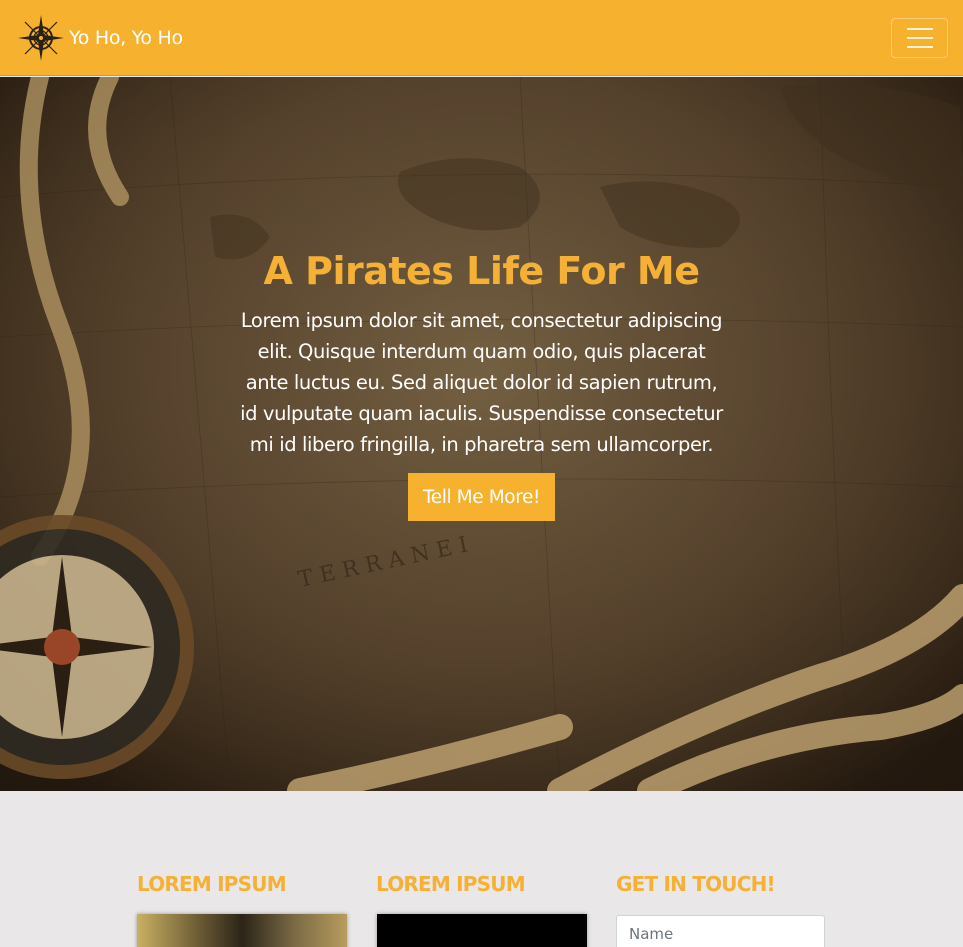  Describe the element at coordinates (720, 931) in the screenshot. I see `name-input` at that location.